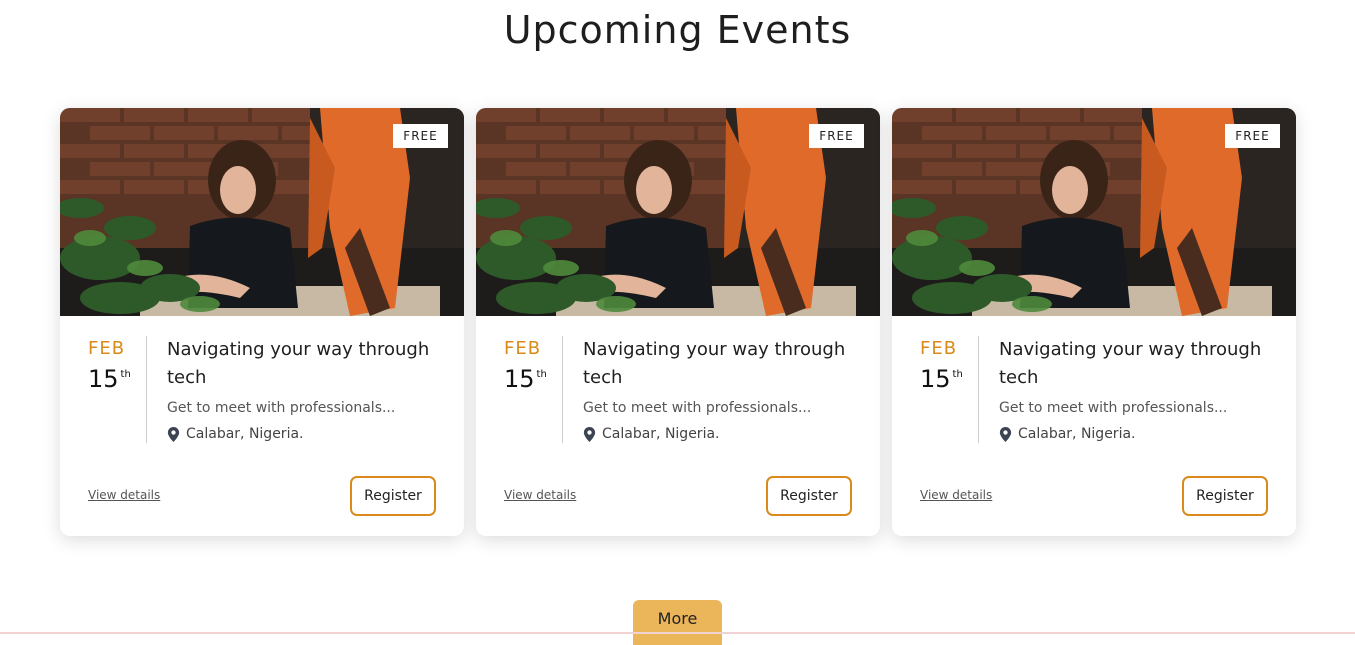  I want to click on more-button: More, so click(677, 622).